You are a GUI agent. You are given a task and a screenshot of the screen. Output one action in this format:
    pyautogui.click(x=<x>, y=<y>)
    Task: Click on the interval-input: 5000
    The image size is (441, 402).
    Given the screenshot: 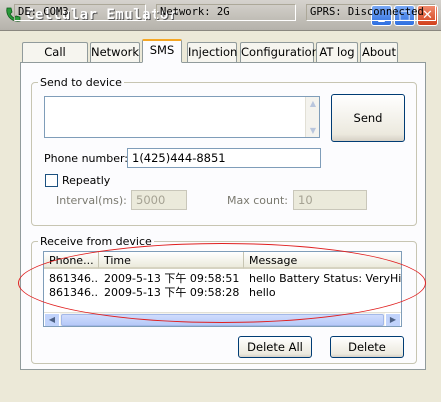 What is the action you would take?
    pyautogui.click(x=159, y=200)
    